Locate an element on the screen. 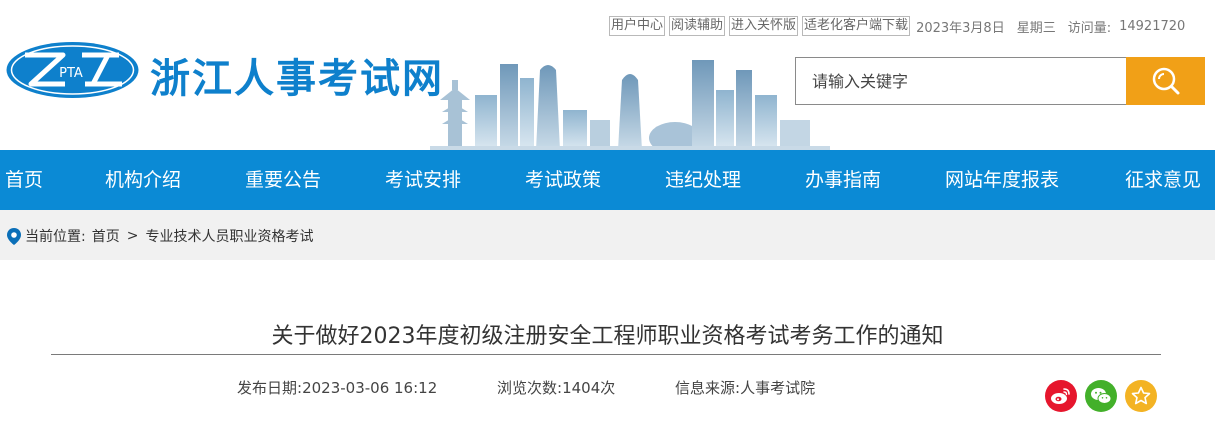  current-date: 2023年3月8日 is located at coordinates (960, 28).